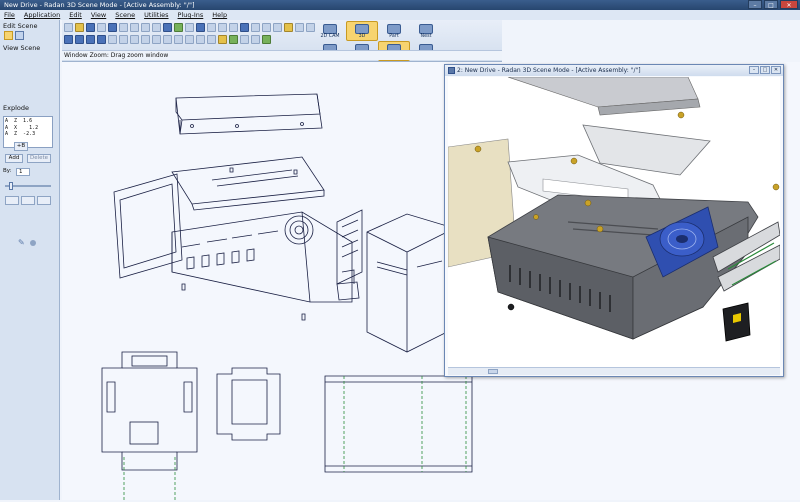 This screenshot has width=800, height=502. What do you see at coordinates (362, 28) in the screenshot?
I see `3d-icon` at bounding box center [362, 28].